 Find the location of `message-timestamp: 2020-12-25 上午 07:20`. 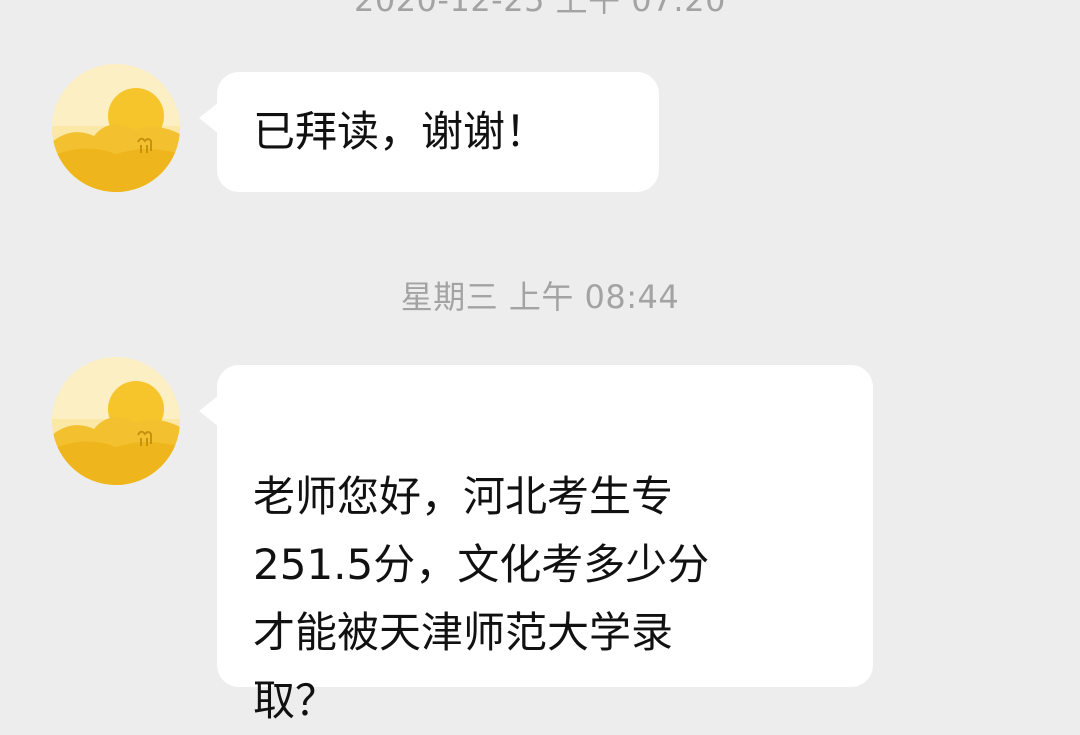

message-timestamp: 2020-12-25 上午 07:20 is located at coordinates (540, 9).